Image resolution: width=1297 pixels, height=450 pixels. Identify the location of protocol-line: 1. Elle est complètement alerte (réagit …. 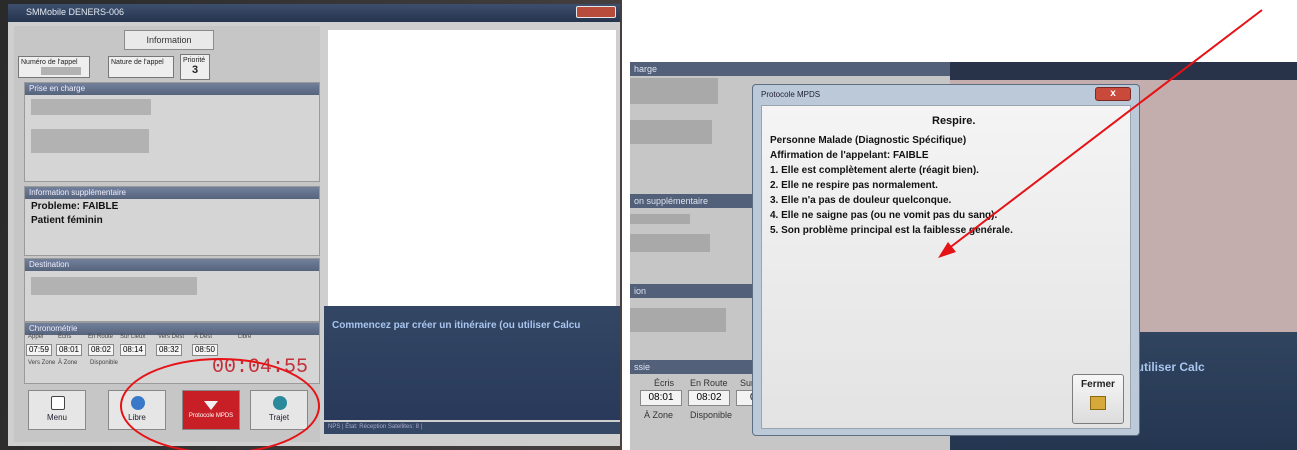
(874, 170).